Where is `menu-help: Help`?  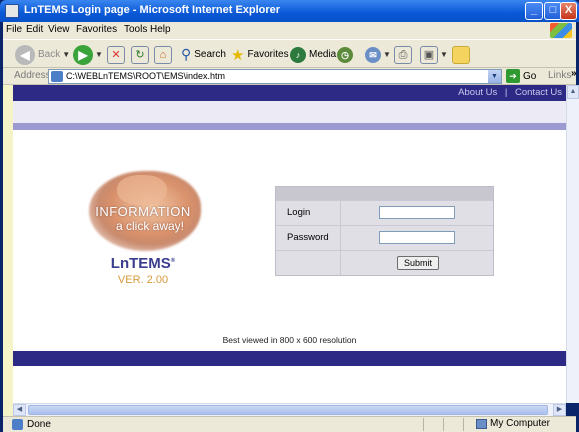 menu-help: Help is located at coordinates (160, 29).